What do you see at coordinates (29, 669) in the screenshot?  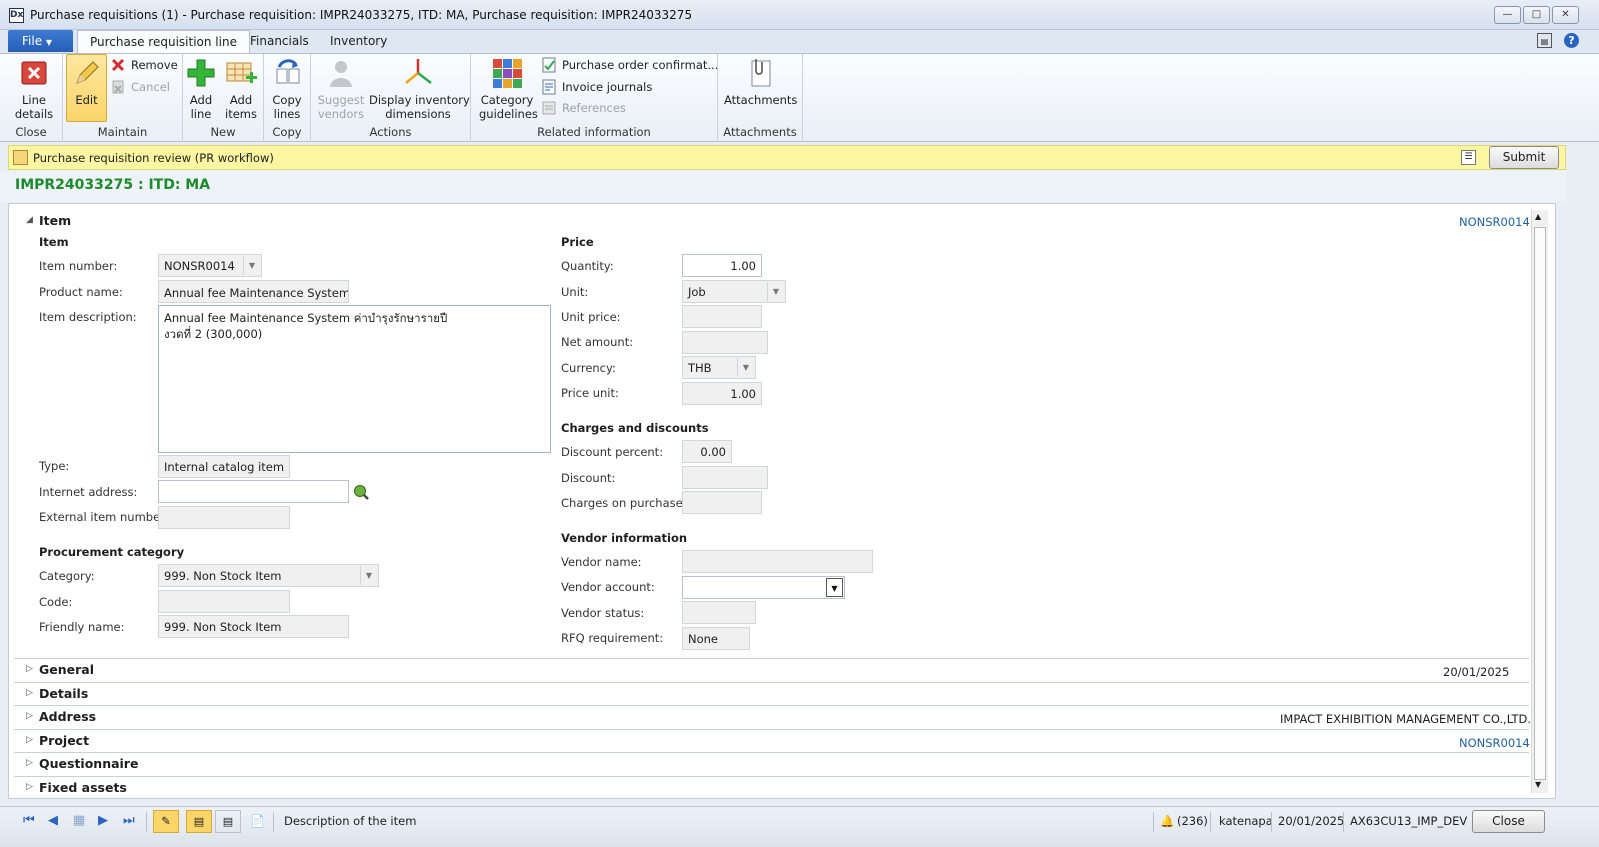 I see `triangle-collapsed-icon: ▷` at bounding box center [29, 669].